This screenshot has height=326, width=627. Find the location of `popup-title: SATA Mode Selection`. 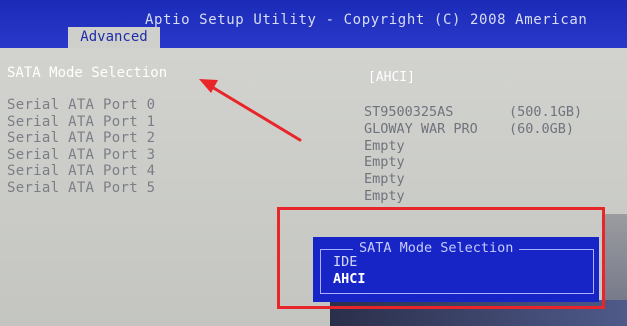

popup-title: SATA Mode Selection is located at coordinates (436, 248).